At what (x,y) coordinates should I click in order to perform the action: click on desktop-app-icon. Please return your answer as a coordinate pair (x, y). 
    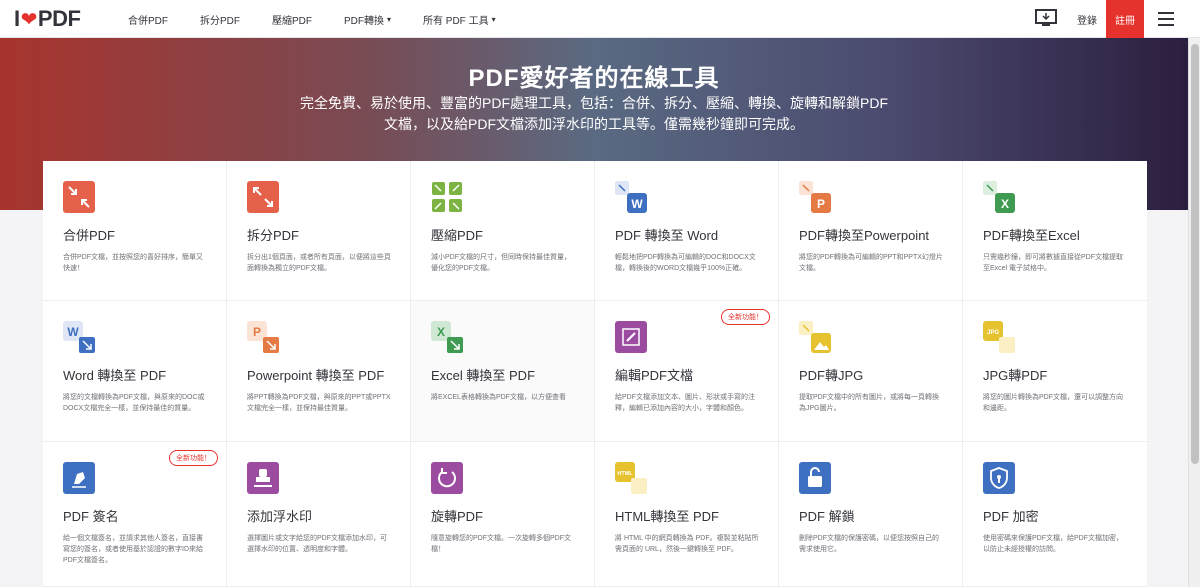
    Looking at the image, I should click on (1046, 18).